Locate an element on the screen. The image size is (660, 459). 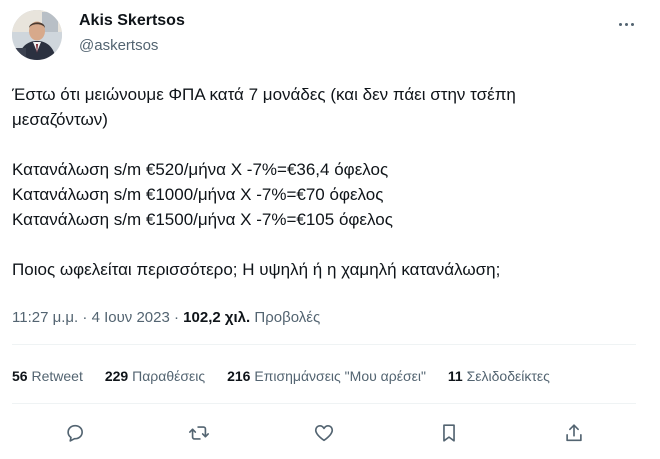
tweet-line: μεσαζόντων) is located at coordinates (60, 119).